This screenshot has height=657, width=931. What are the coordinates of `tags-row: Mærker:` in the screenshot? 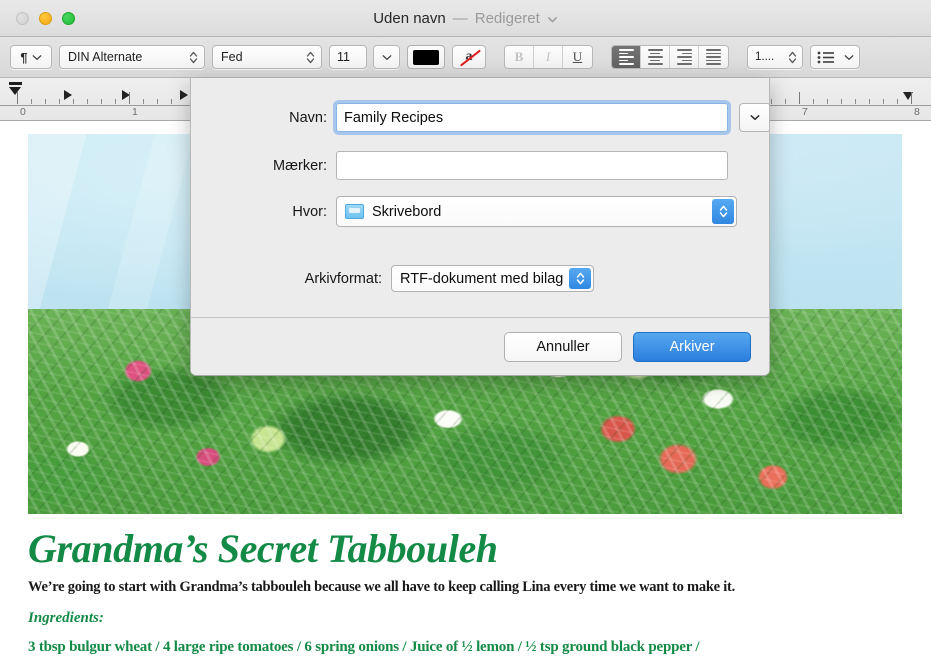 It's located at (480, 165).